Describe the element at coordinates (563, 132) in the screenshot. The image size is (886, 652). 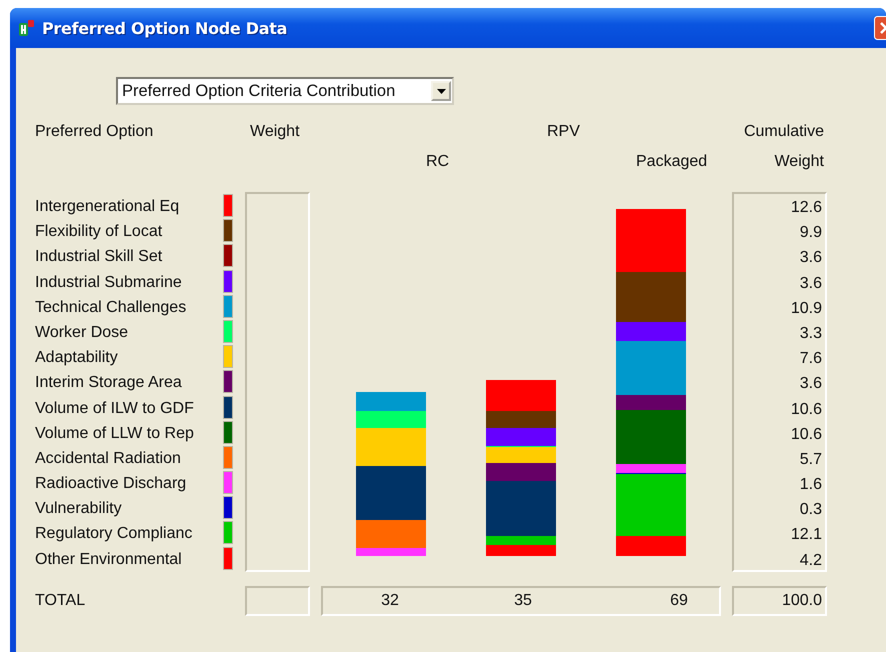
I see `column-header: RPV` at that location.